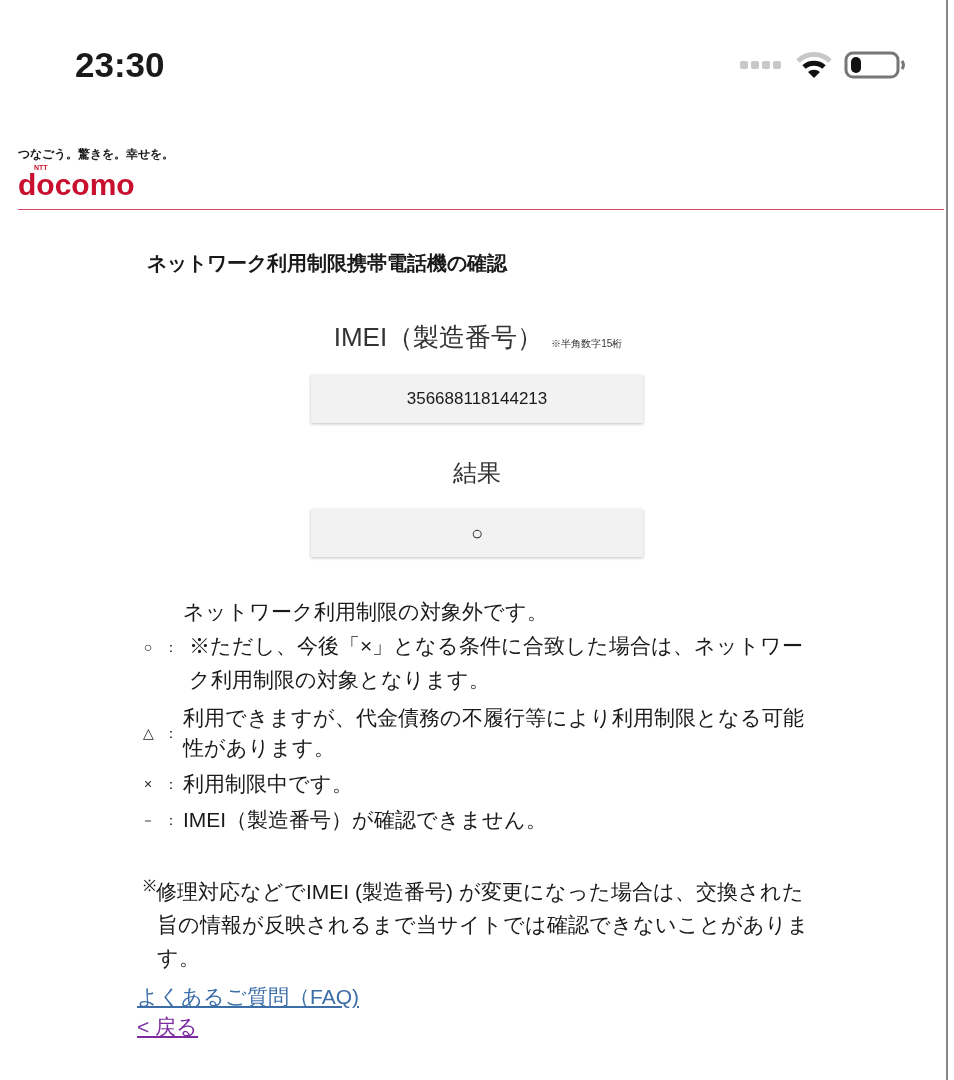  What do you see at coordinates (148, 733) in the screenshot?
I see `legend-symbol: △` at bounding box center [148, 733].